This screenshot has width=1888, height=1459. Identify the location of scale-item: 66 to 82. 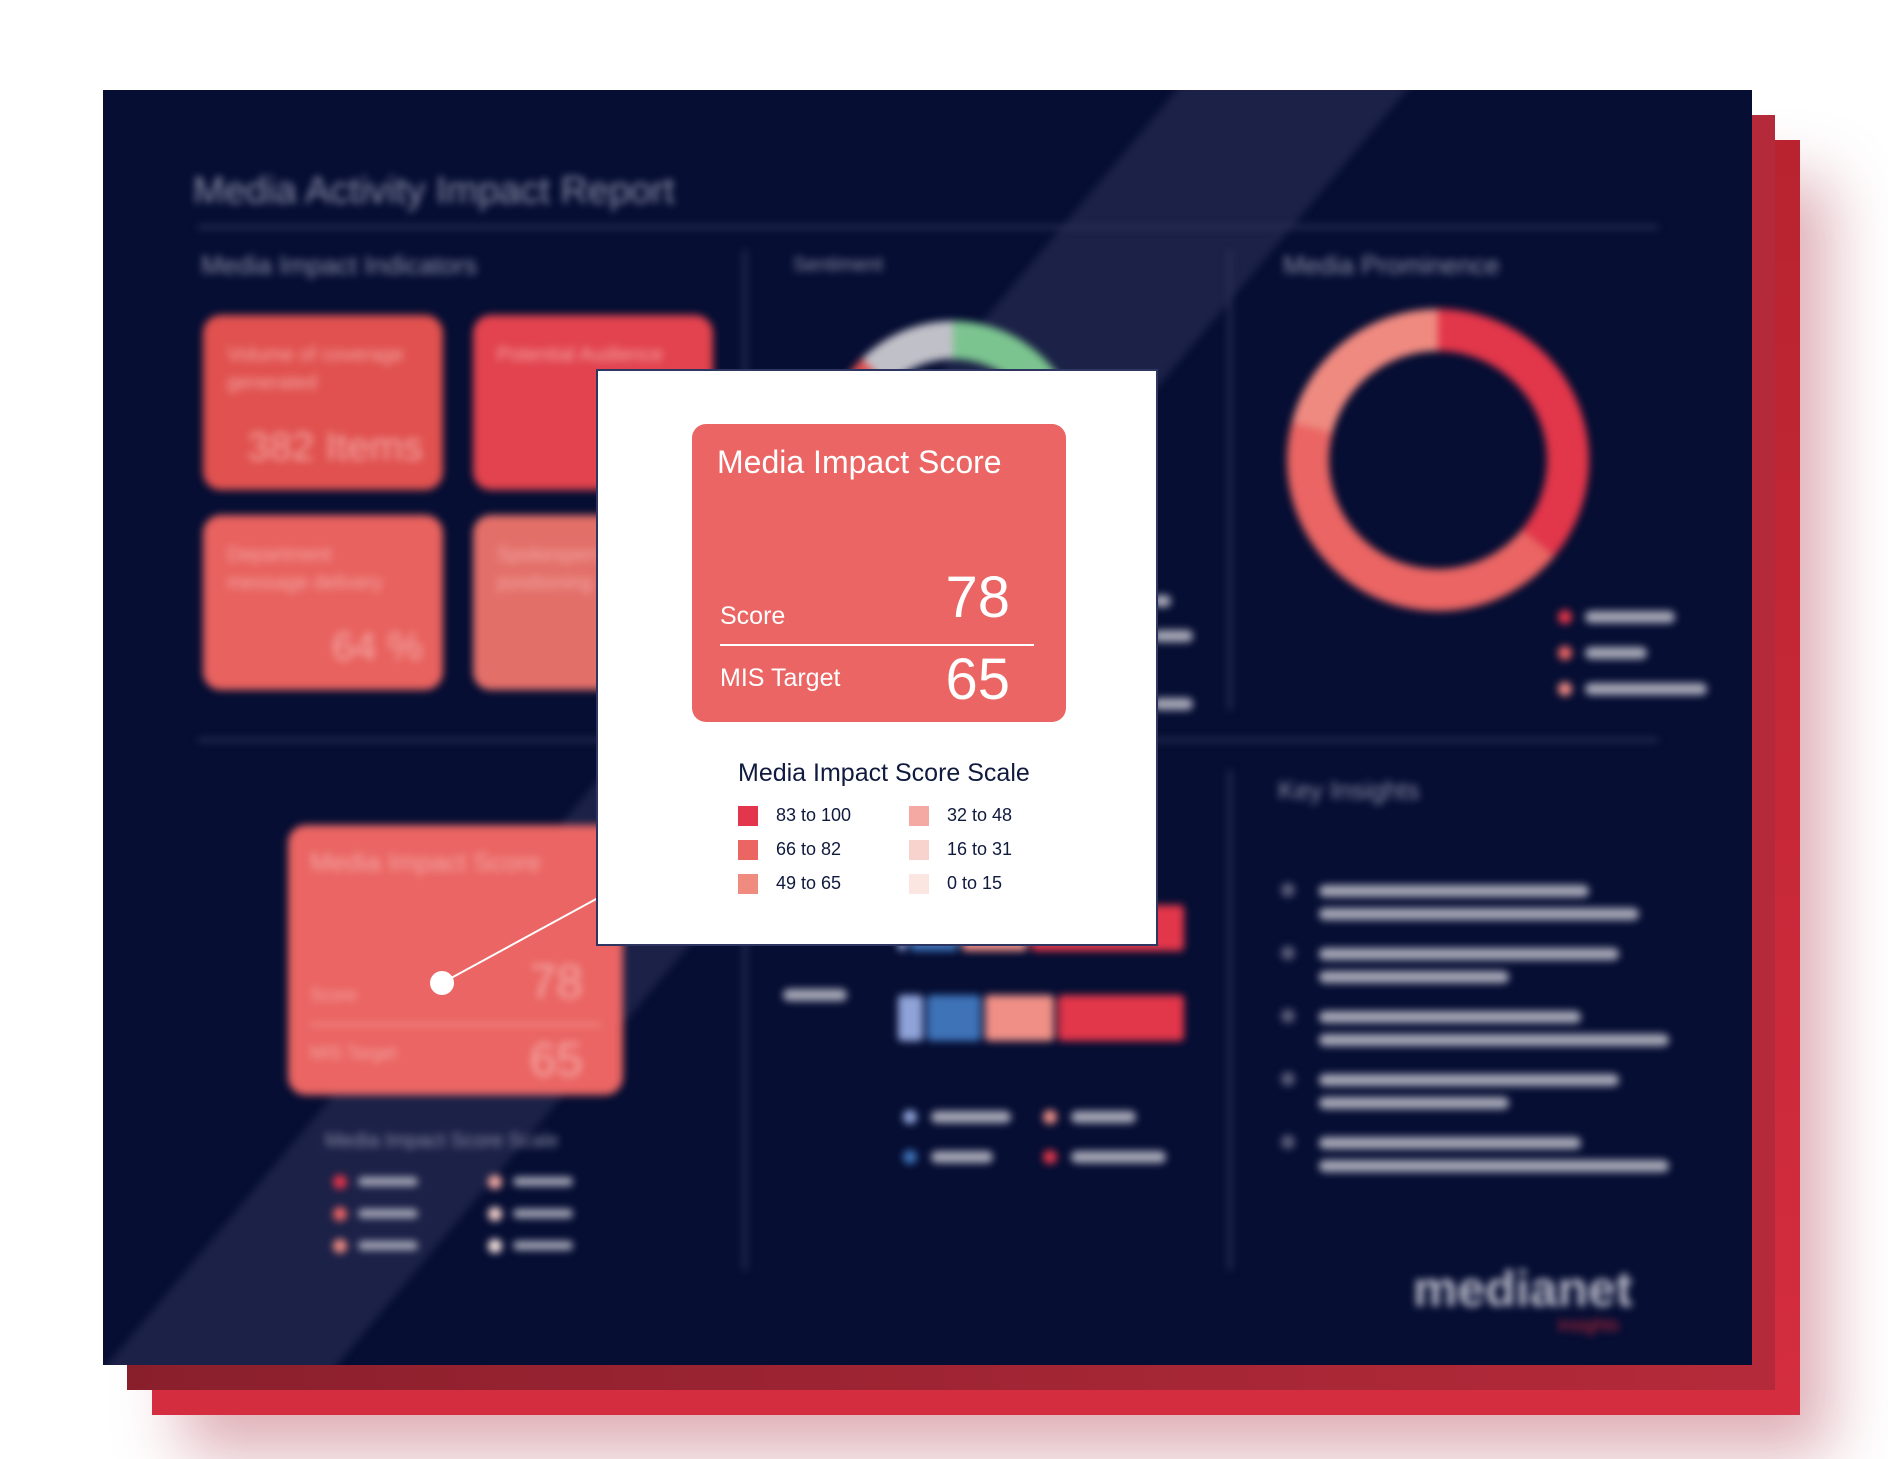
(789, 849).